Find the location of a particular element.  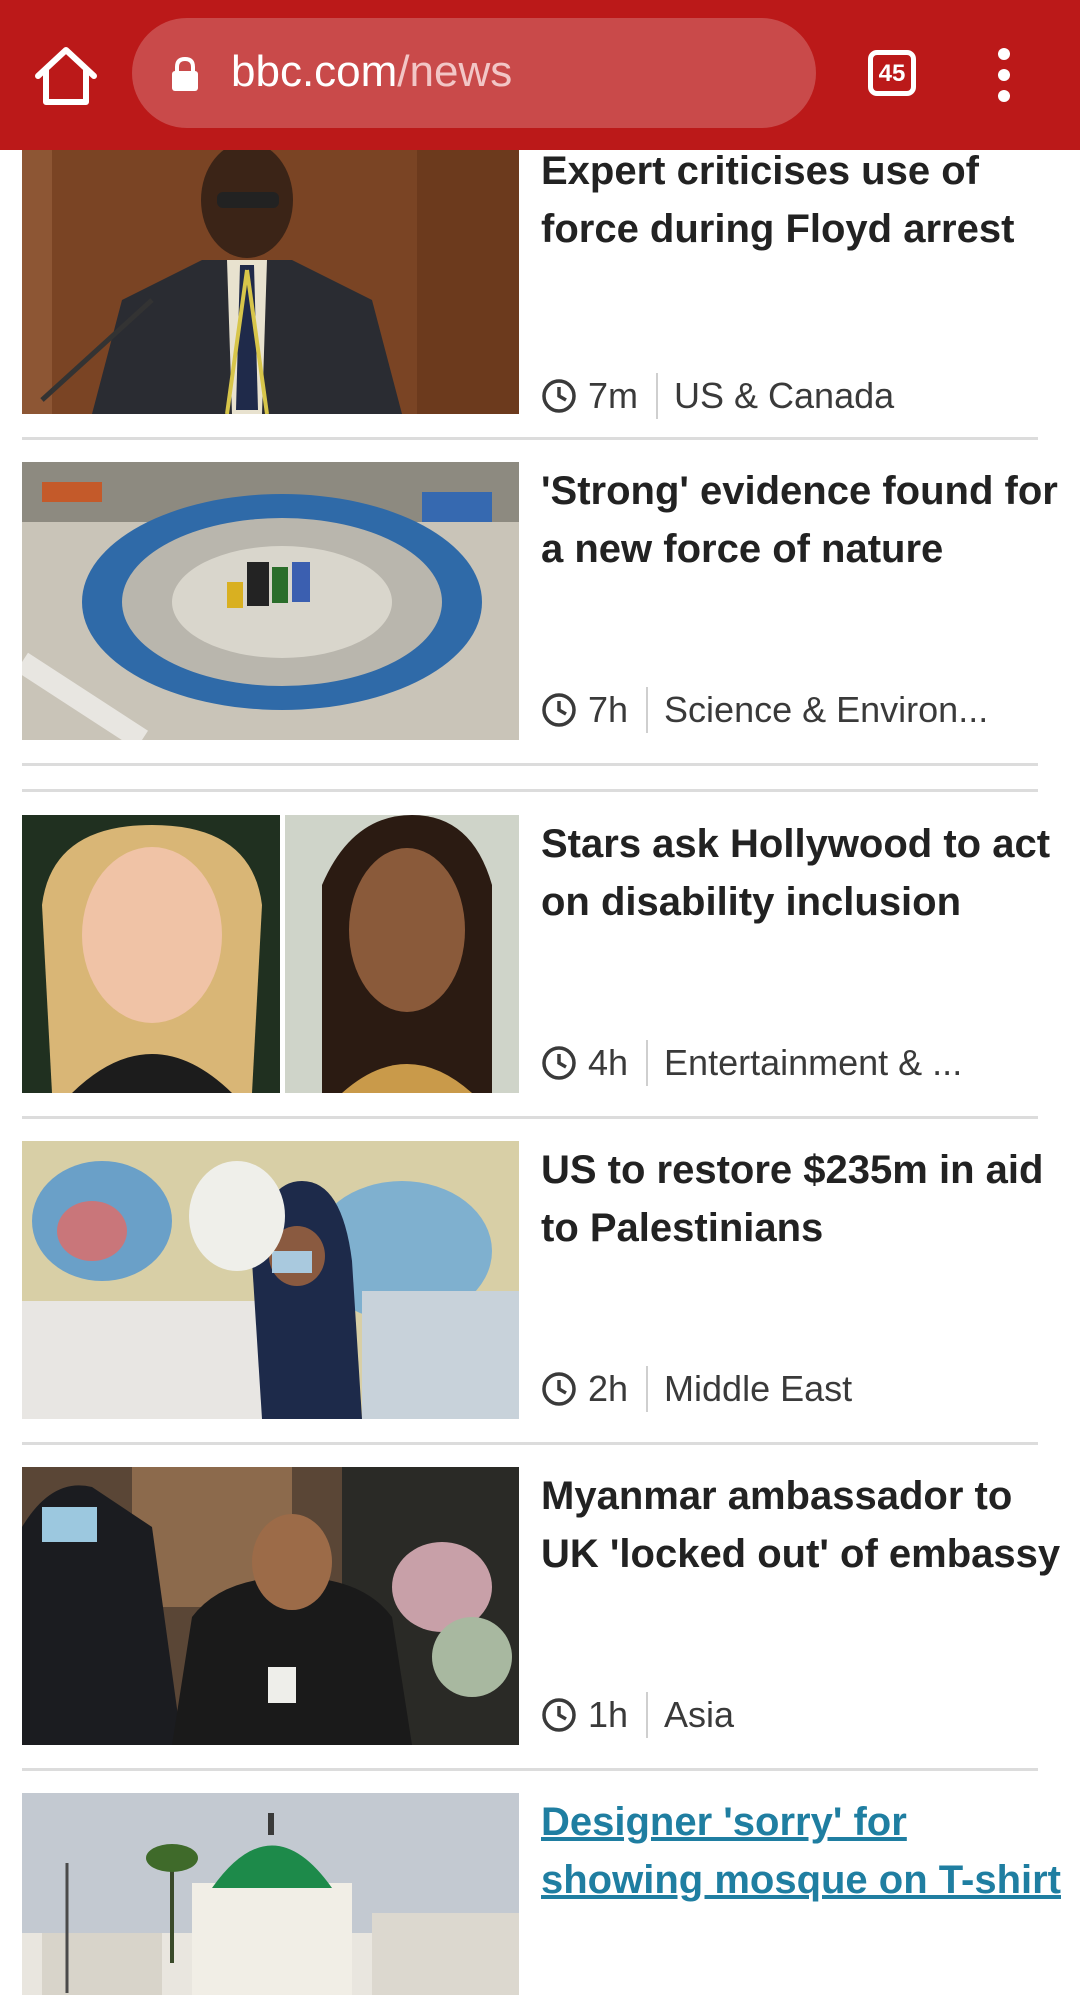

lock-icon is located at coordinates (185, 73).